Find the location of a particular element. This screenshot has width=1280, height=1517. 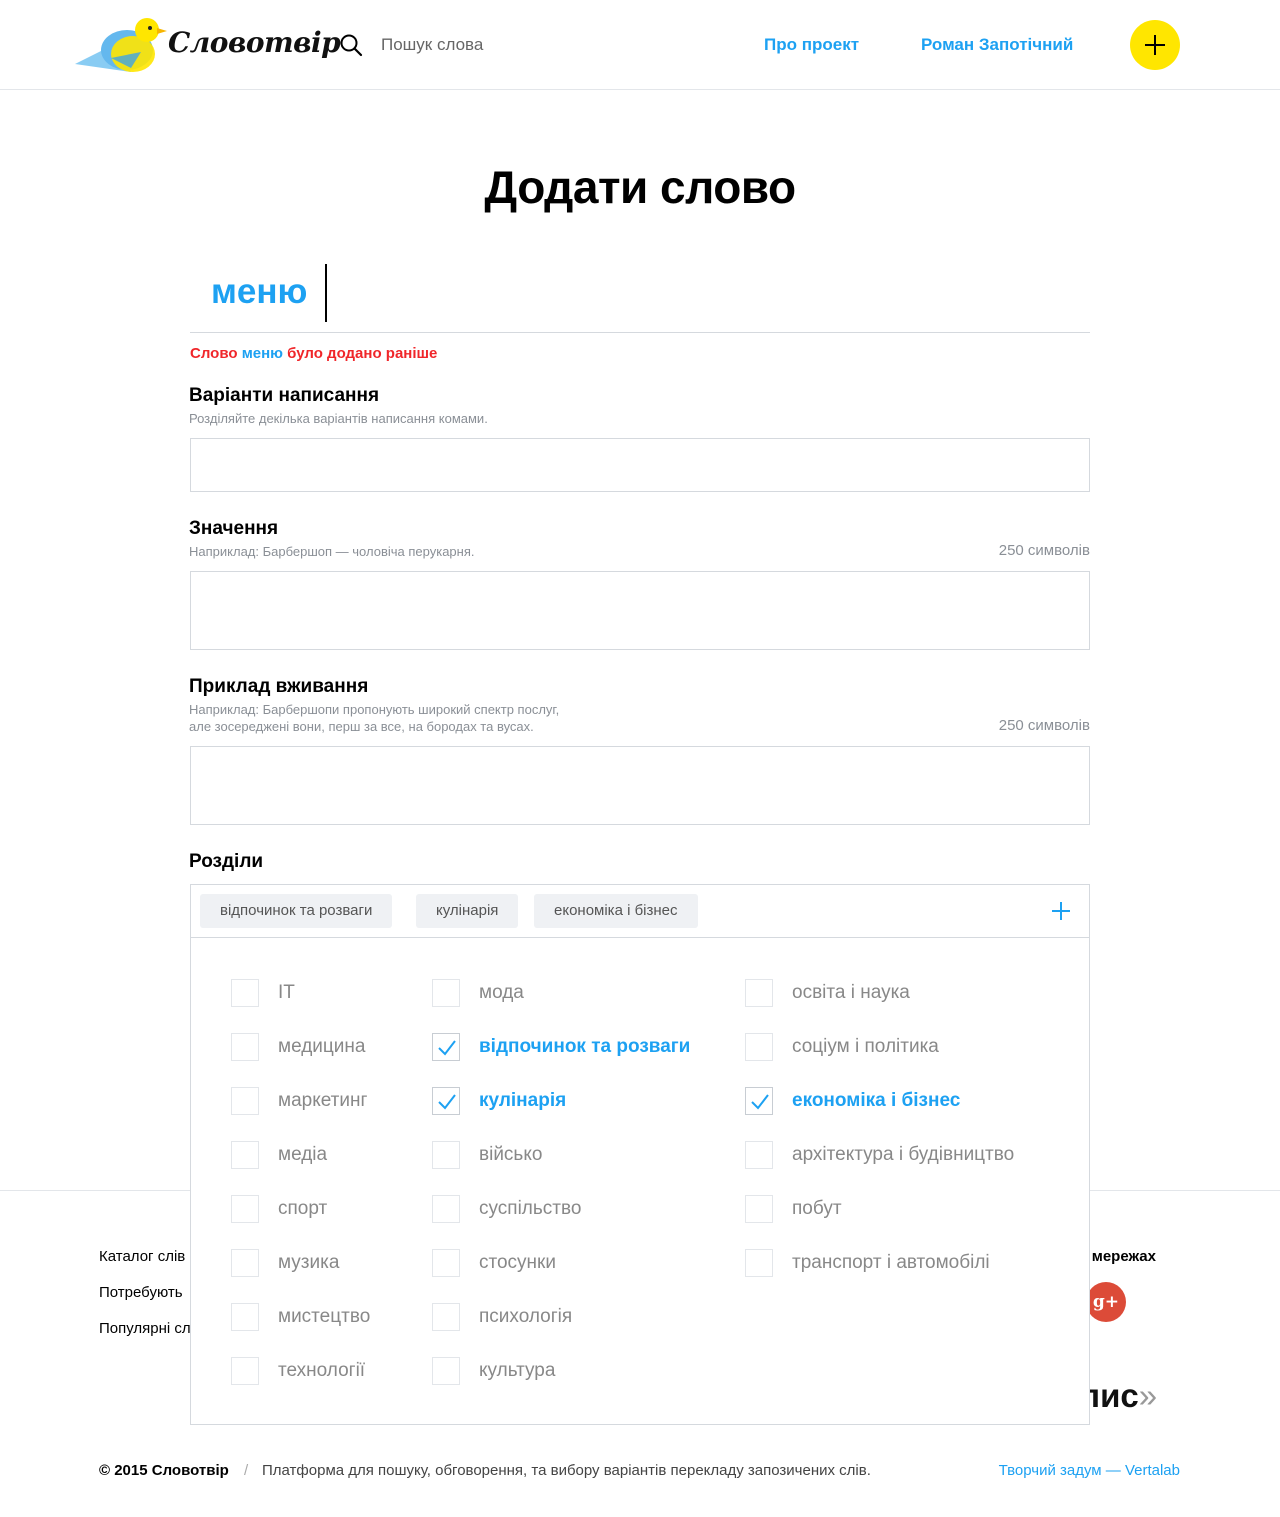

category-label: спорт is located at coordinates (303, 1208).